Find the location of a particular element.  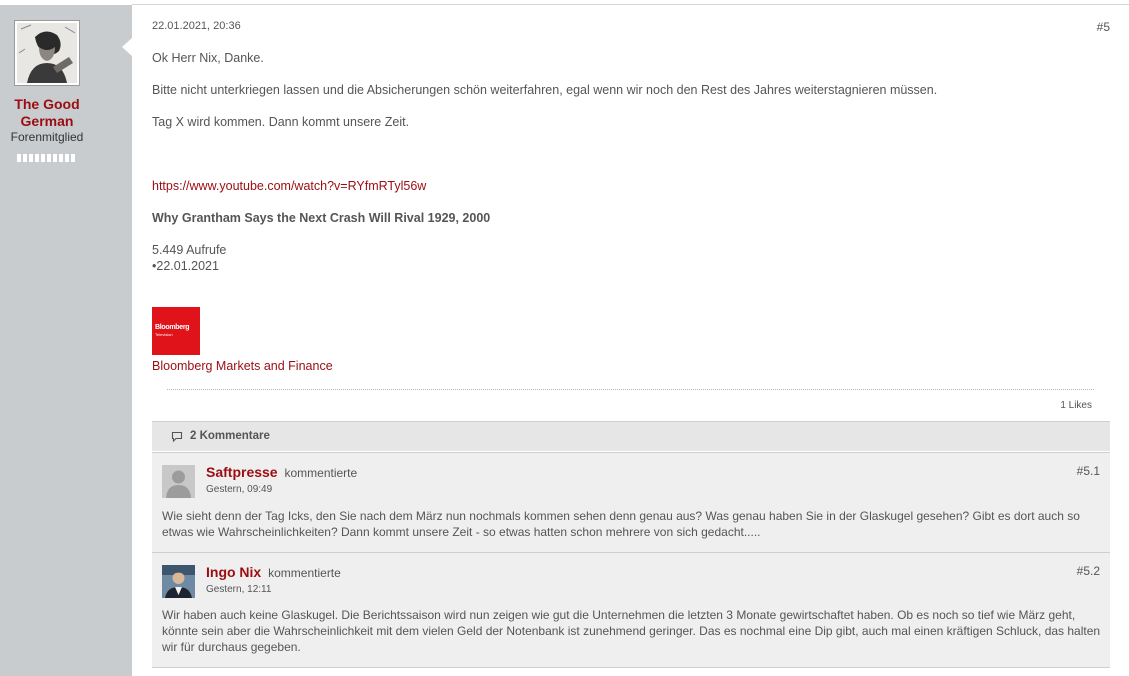

comment-author: Saftpresse kommentierte is located at coordinates (281, 472).